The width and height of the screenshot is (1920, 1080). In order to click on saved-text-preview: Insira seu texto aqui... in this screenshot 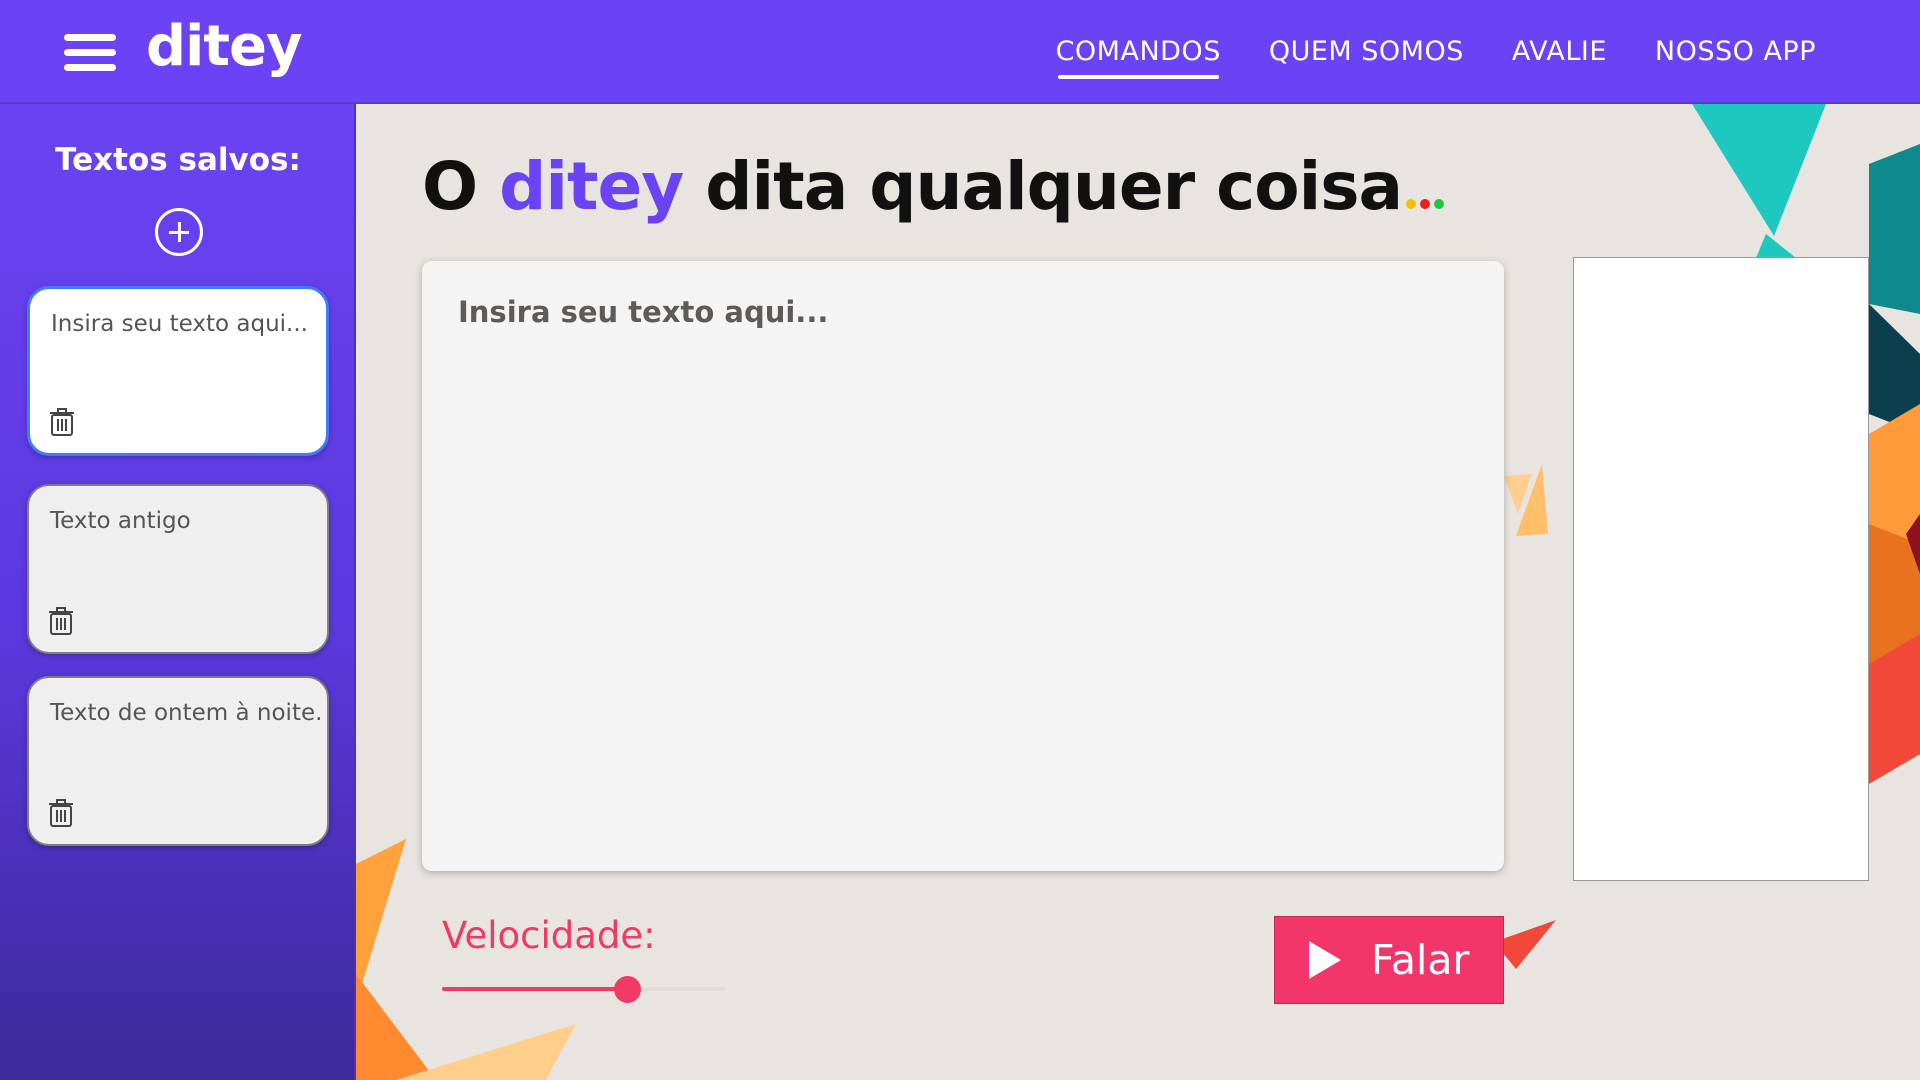, I will do `click(179, 324)`.